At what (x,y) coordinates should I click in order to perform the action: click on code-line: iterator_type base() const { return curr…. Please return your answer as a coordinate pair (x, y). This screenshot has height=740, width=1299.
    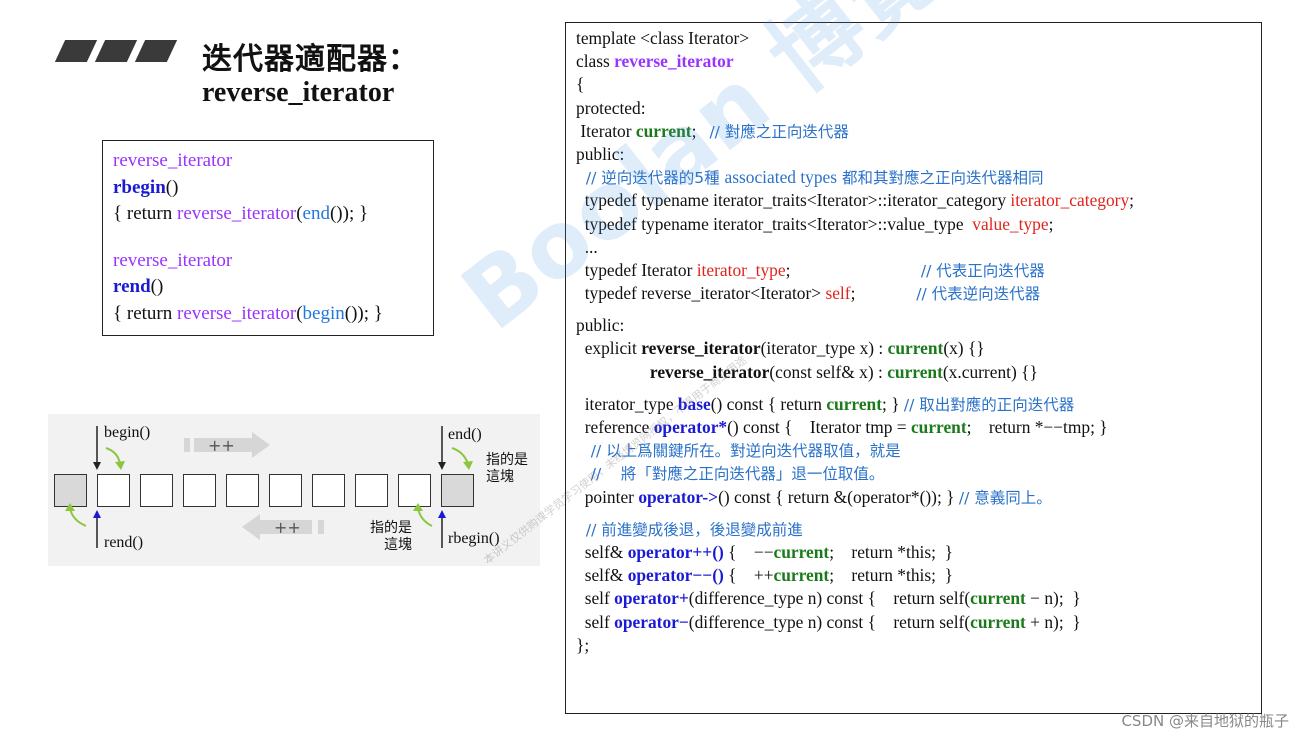
    Looking at the image, I should click on (918, 404).